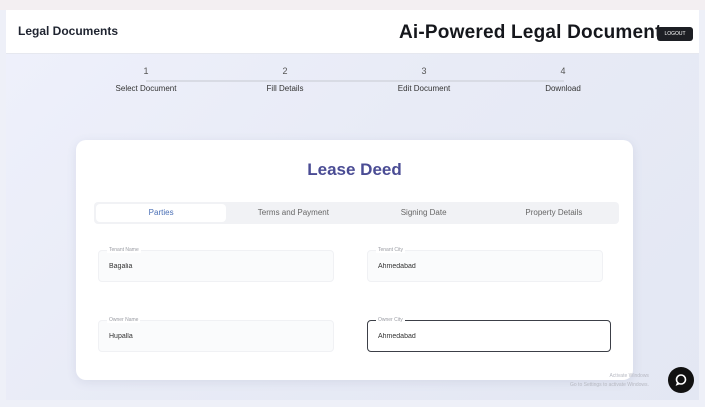  What do you see at coordinates (554, 213) in the screenshot?
I see `tab-property-details: Property Details` at bounding box center [554, 213].